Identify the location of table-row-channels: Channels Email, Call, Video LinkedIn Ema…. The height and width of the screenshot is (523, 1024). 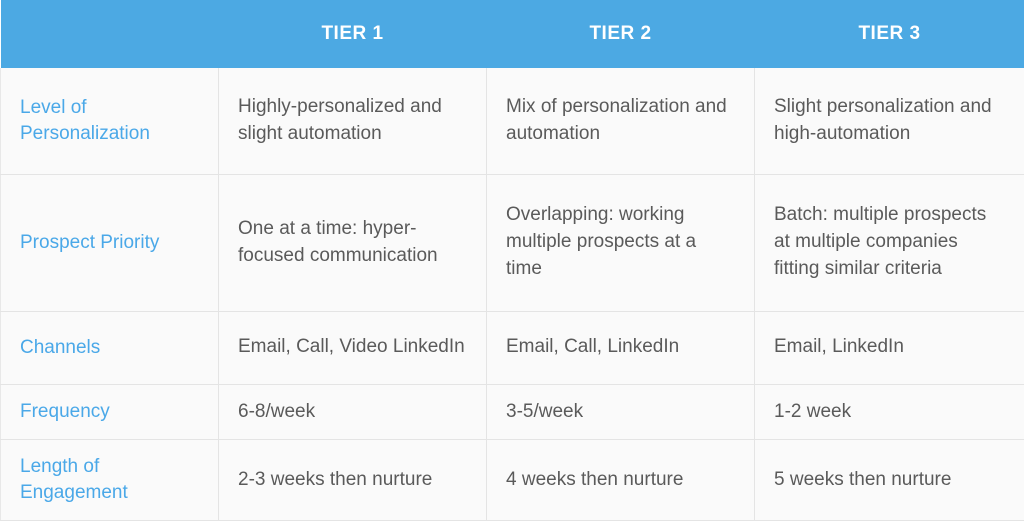
(512, 348).